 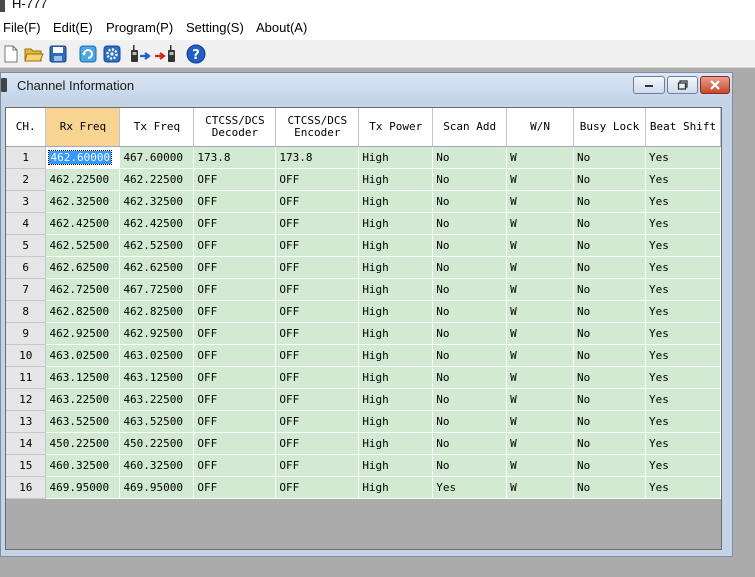 I want to click on table-cell: 462.62500, so click(x=157, y=267).